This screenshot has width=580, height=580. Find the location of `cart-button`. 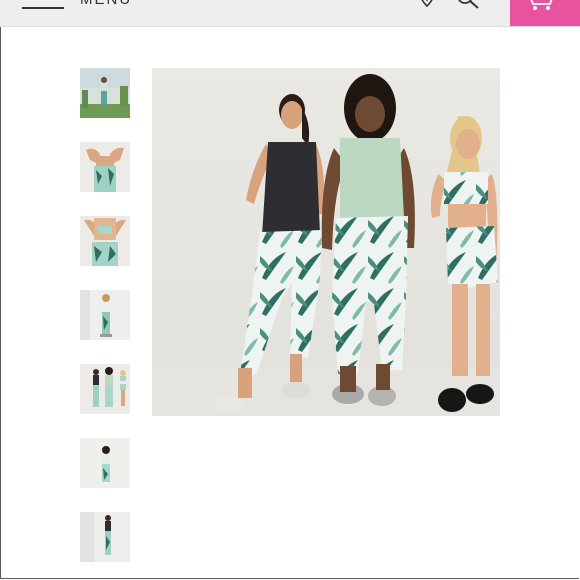

cart-button is located at coordinates (545, 13).